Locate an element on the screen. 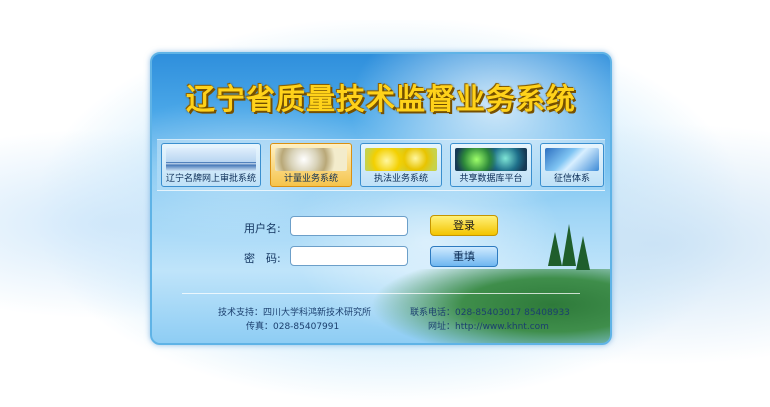 The width and height of the screenshot is (770, 407). blue-lights-image is located at coordinates (572, 159).